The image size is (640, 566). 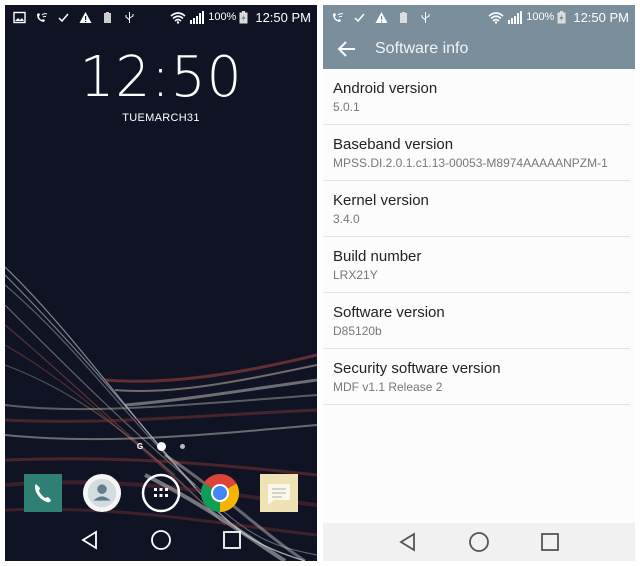 I want to click on back-arrow-icon, so click(x=347, y=49).